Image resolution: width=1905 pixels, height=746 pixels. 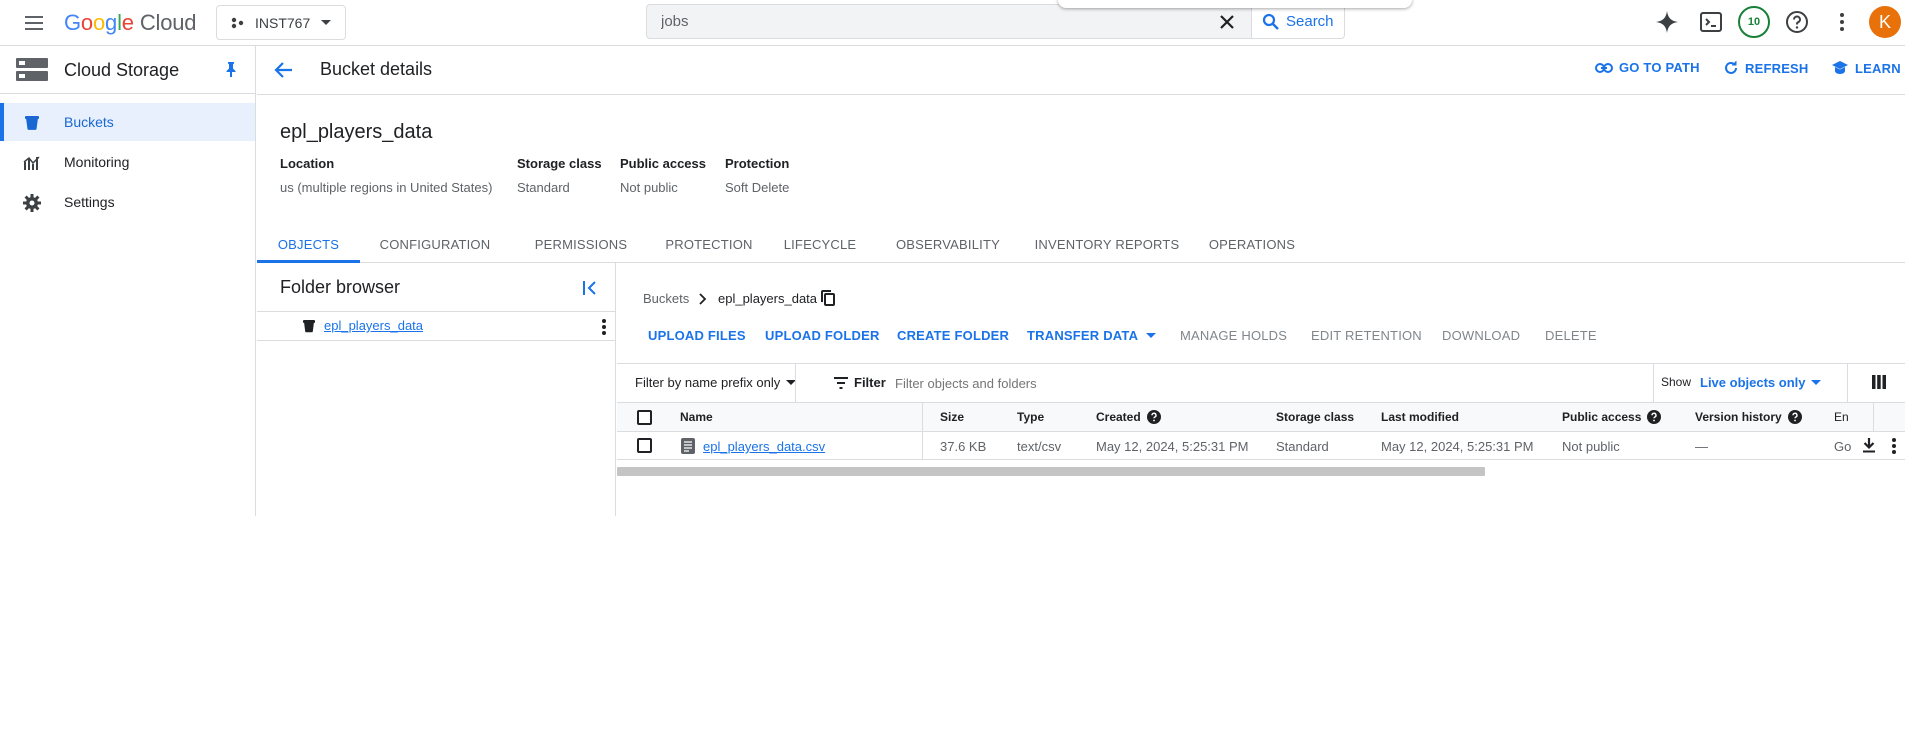 What do you see at coordinates (231, 69) in the screenshot?
I see `pin-icon` at bounding box center [231, 69].